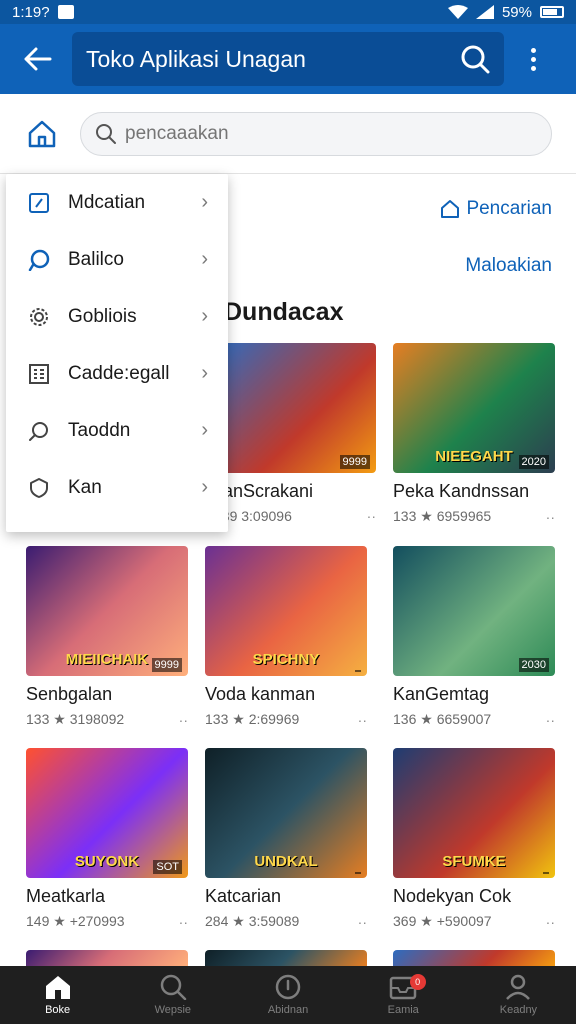 This screenshot has width=576, height=1024. Describe the element at coordinates (66, 896) in the screenshot. I see `app-name: Meatkarla` at that location.